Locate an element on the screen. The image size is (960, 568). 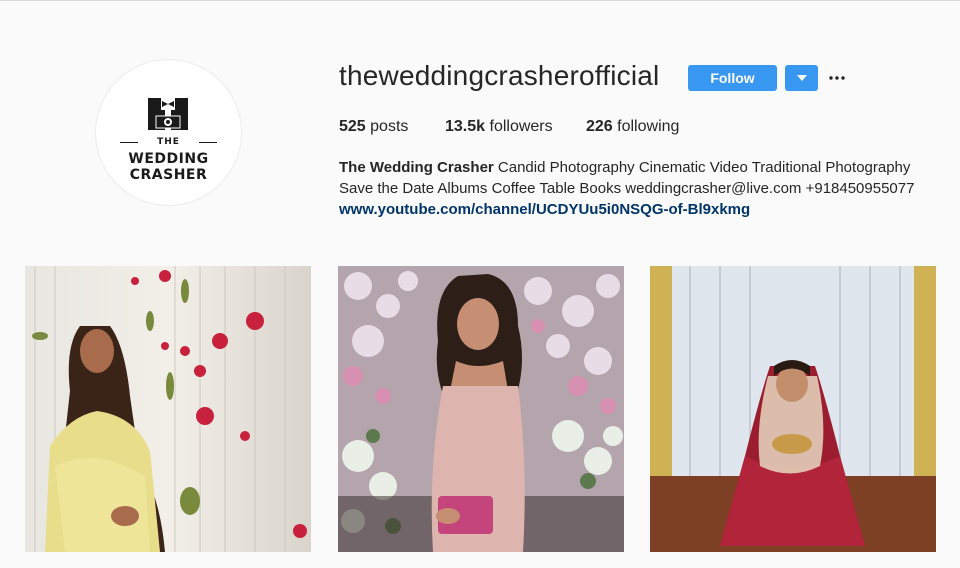
top-divider is located at coordinates (480, 0).